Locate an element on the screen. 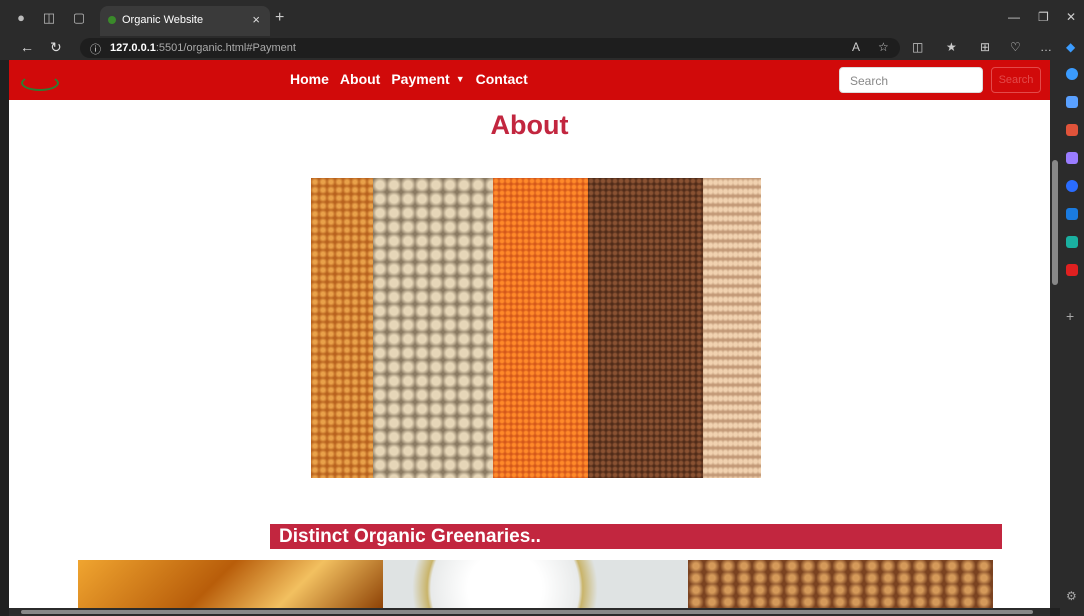  nav-about: About is located at coordinates (360, 79).